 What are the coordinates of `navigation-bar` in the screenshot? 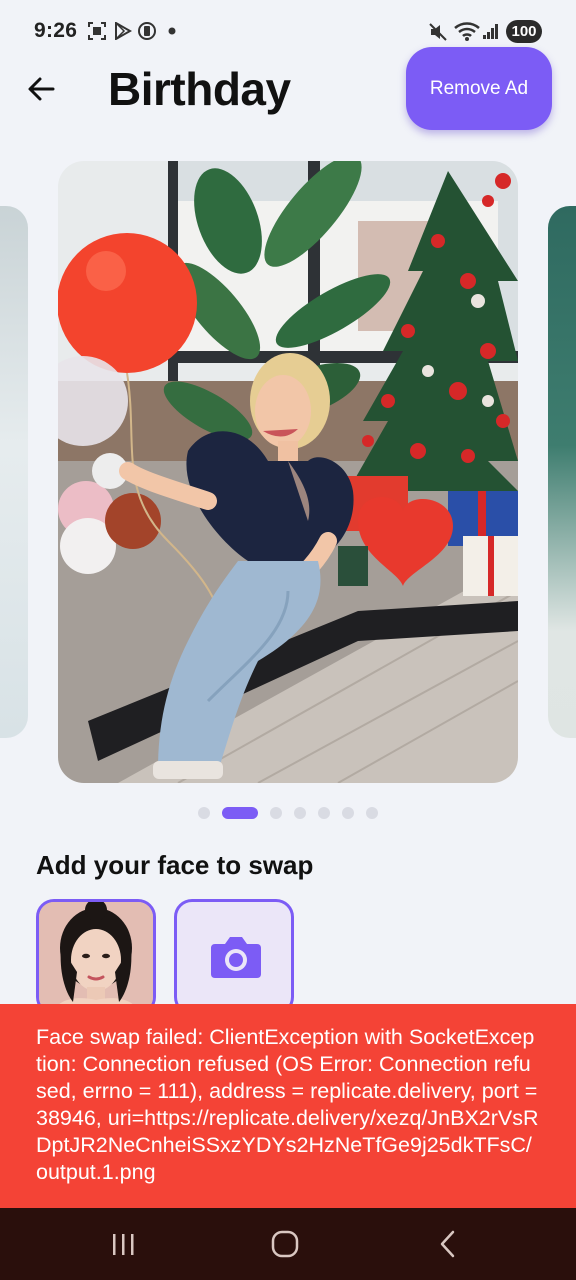 It's located at (288, 1244).